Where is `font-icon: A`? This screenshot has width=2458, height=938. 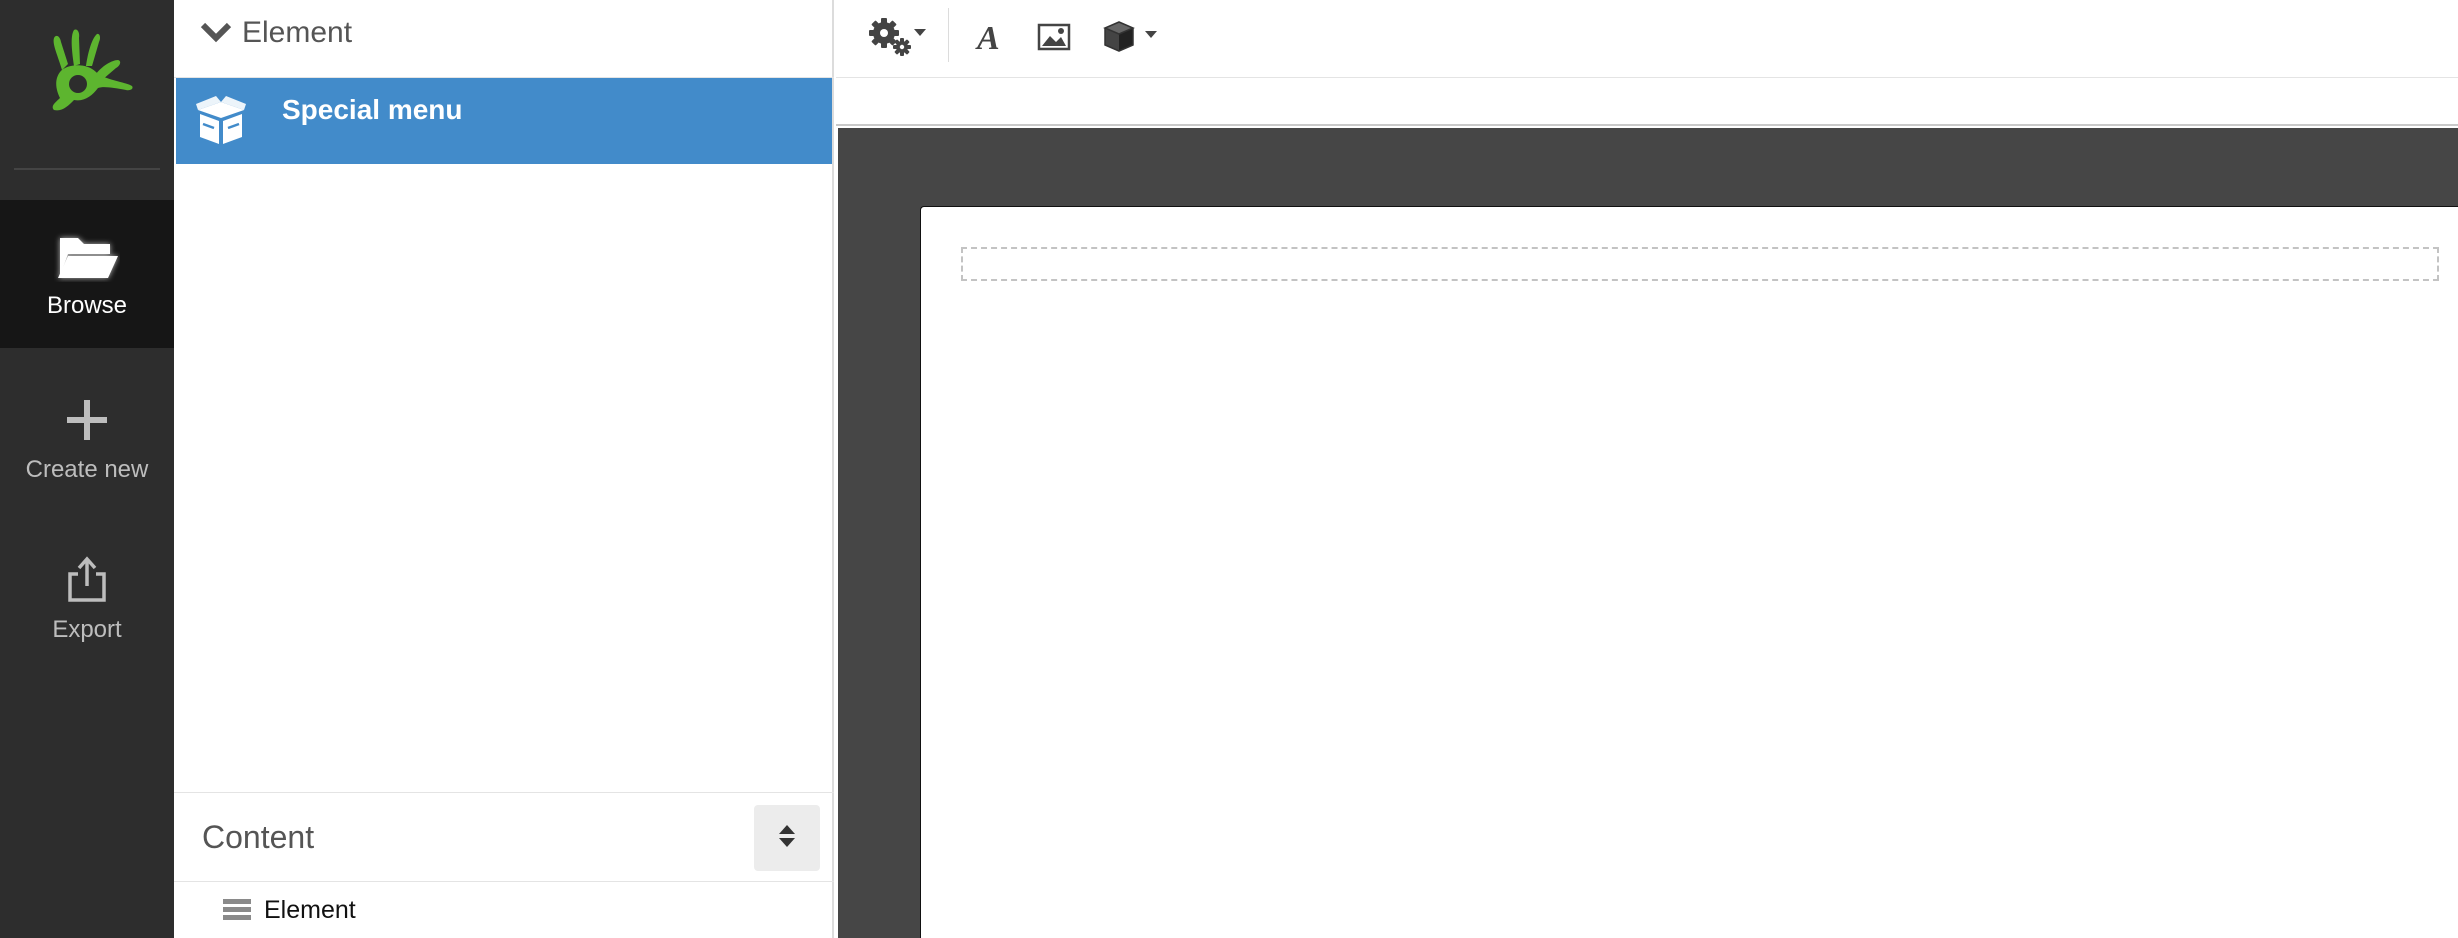
font-icon: A is located at coordinates (990, 39).